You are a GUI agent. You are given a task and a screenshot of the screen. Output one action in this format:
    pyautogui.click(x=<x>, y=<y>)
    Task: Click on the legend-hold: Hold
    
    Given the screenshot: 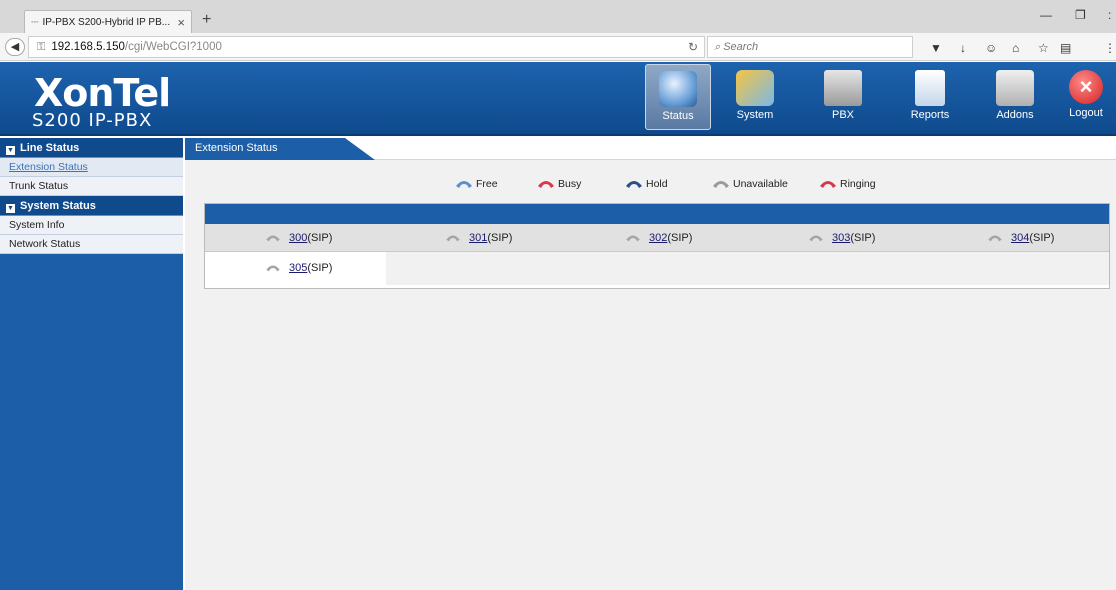 What is the action you would take?
    pyautogui.click(x=646, y=184)
    